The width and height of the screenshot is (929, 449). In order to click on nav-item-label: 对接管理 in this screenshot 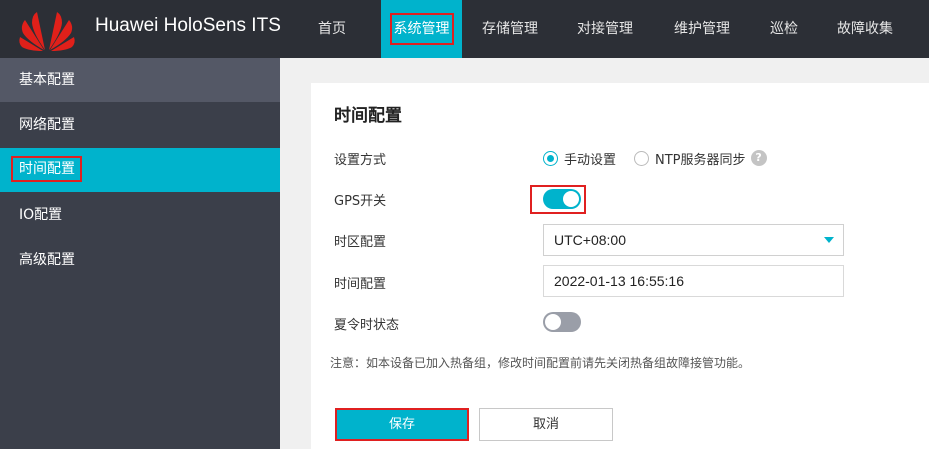, I will do `click(605, 29)`.